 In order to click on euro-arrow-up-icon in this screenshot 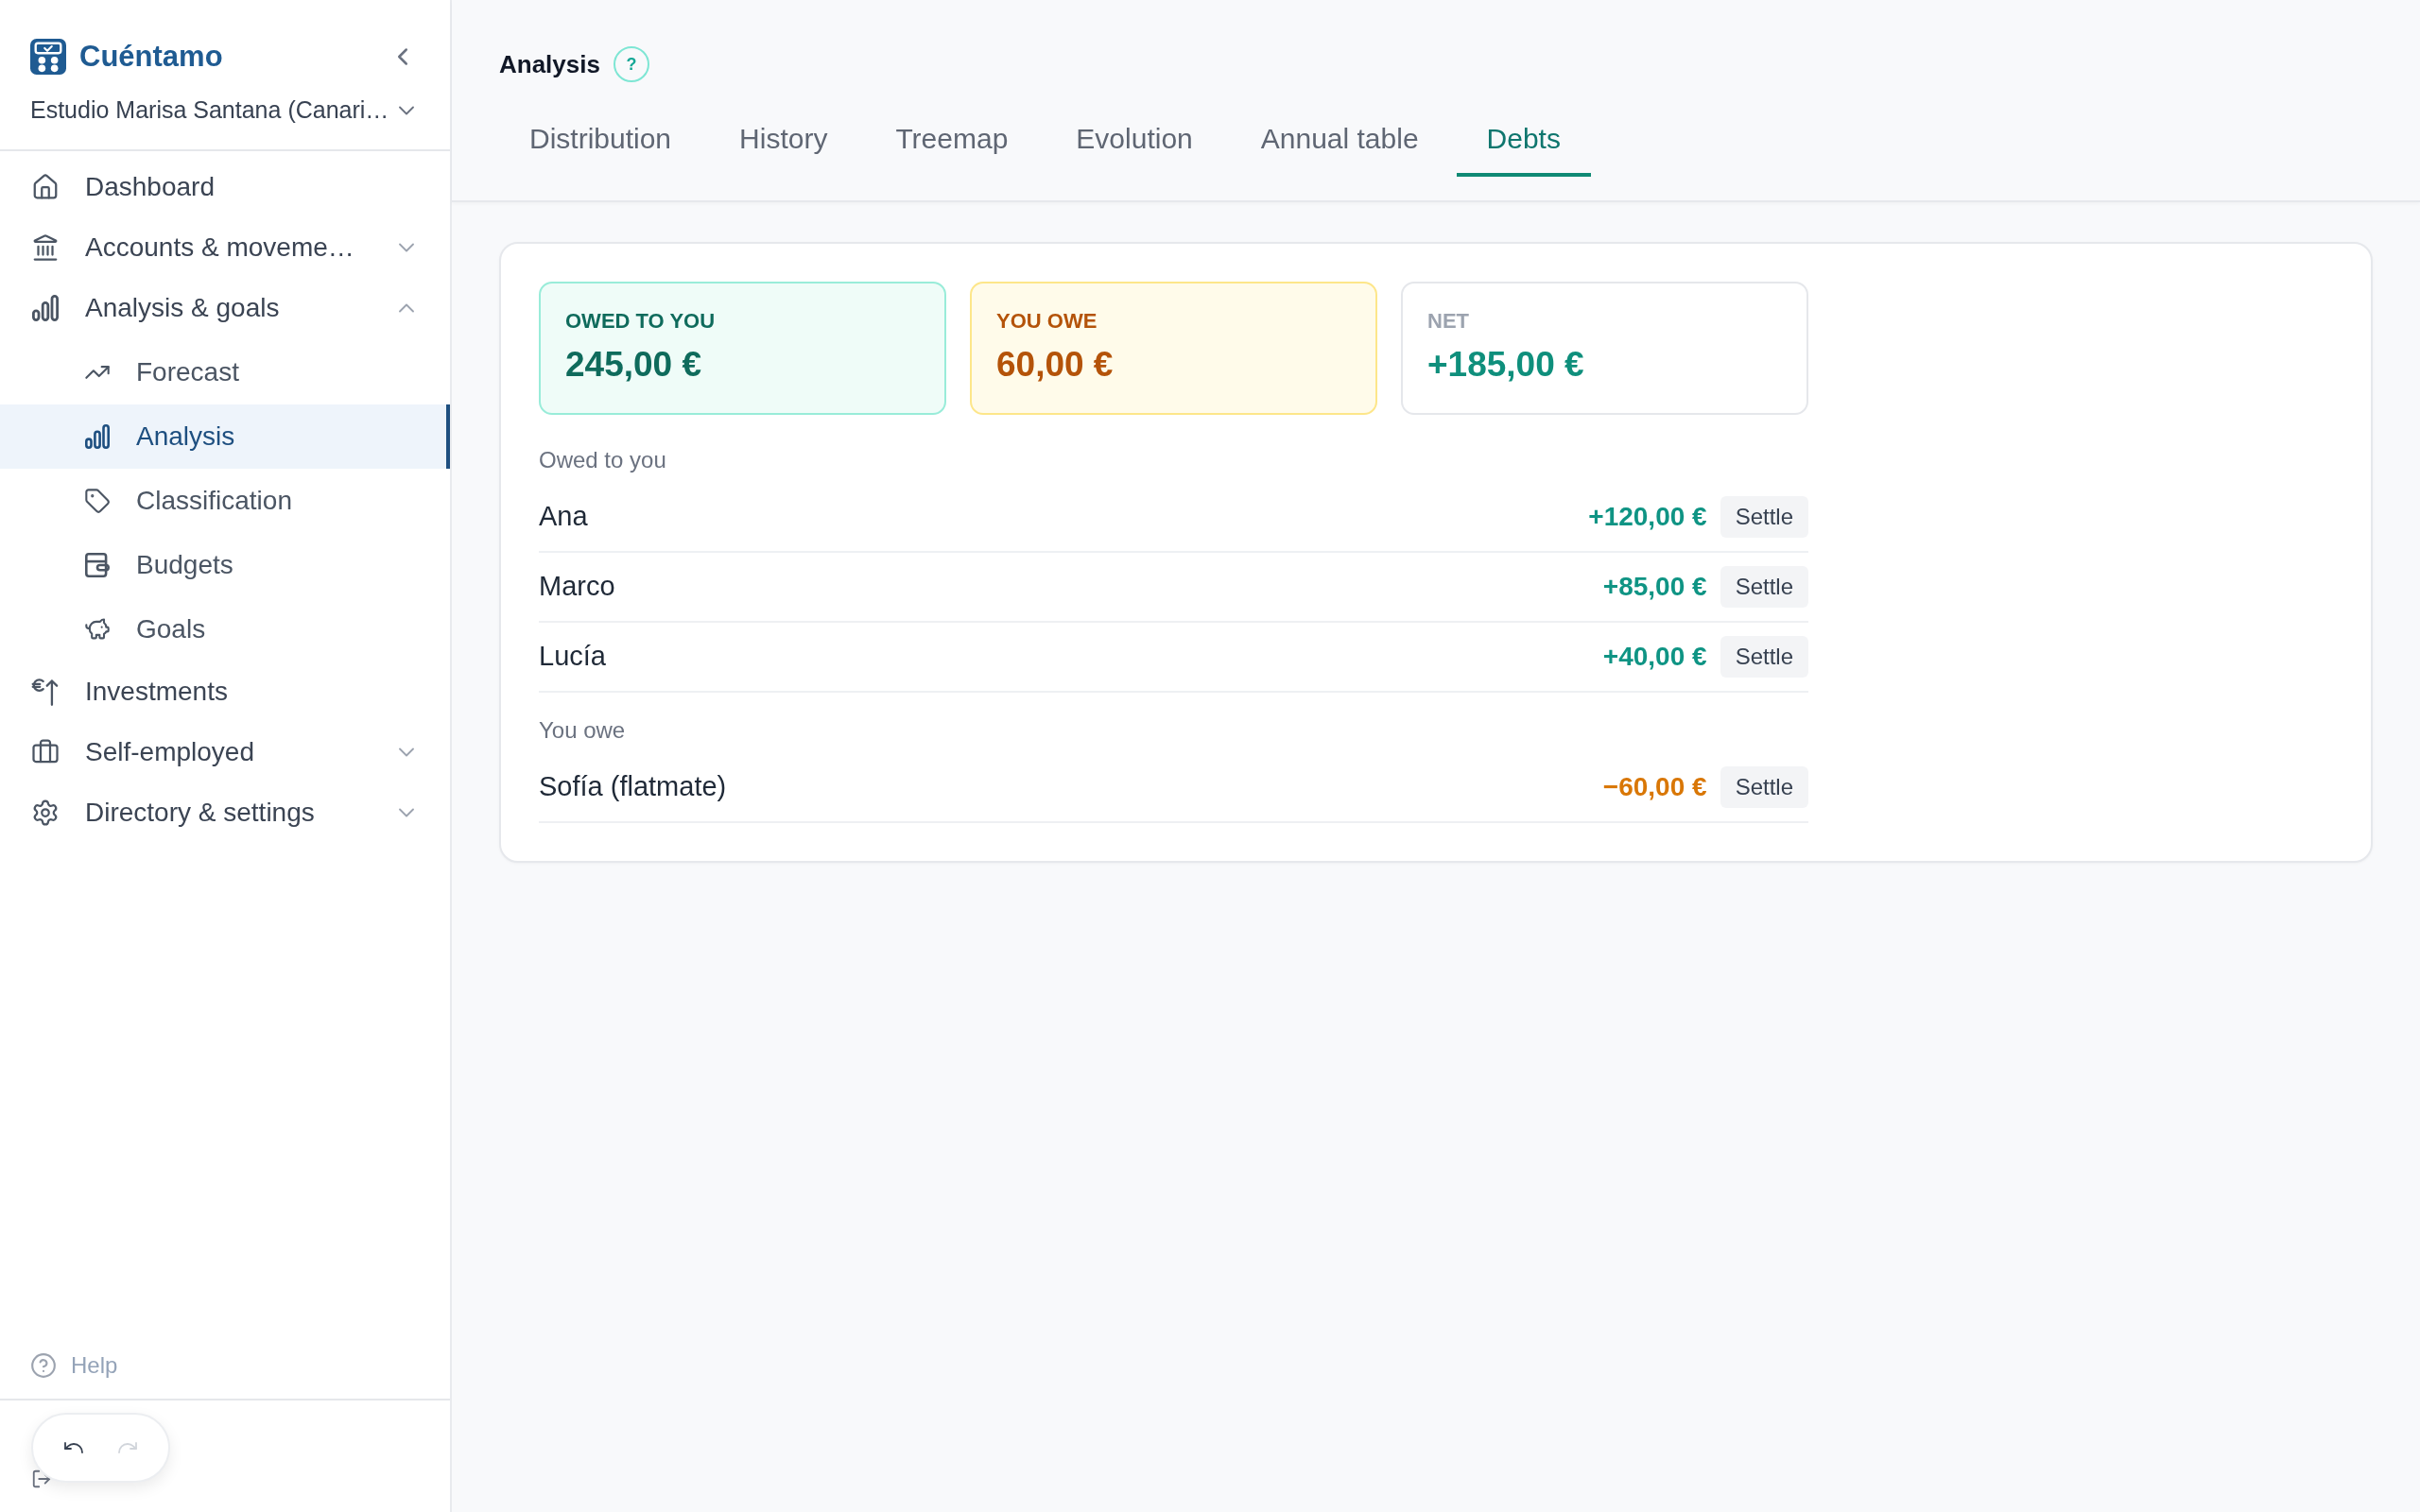, I will do `click(45, 692)`.